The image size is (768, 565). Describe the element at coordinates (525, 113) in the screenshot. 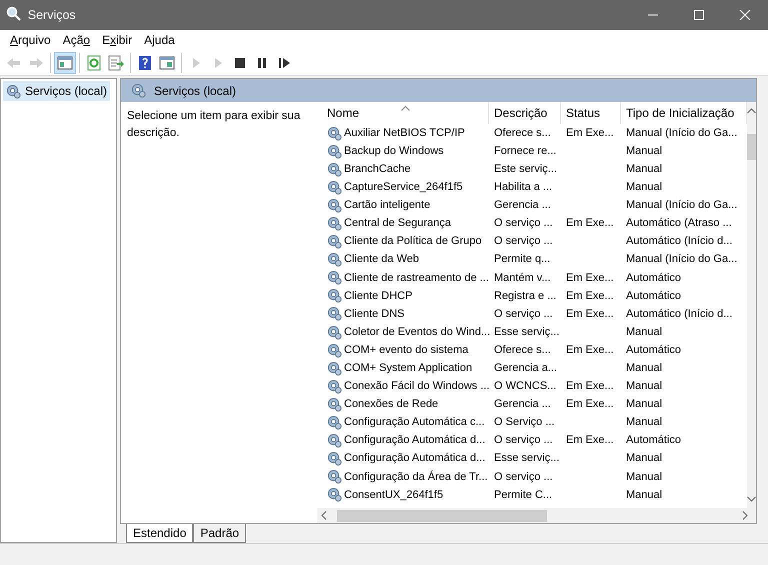

I see `column-header: Descrição` at that location.